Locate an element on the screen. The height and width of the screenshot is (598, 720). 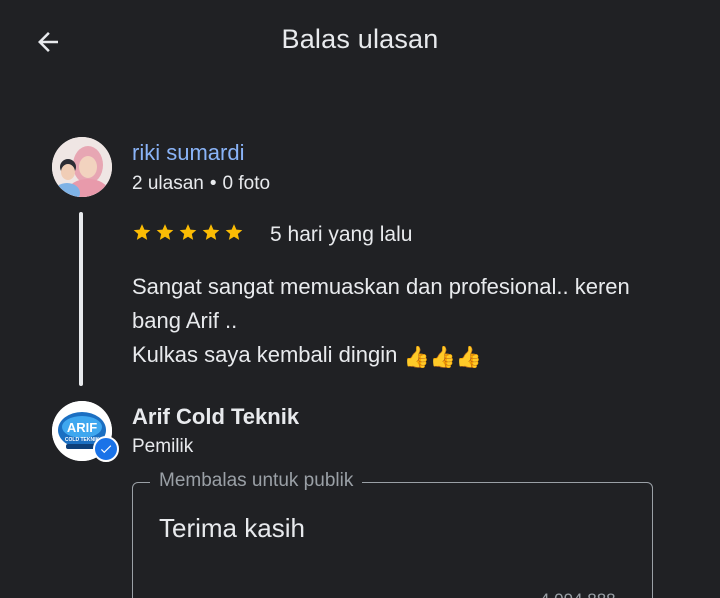
app-bar: Balas ulasan is located at coordinates (360, 42).